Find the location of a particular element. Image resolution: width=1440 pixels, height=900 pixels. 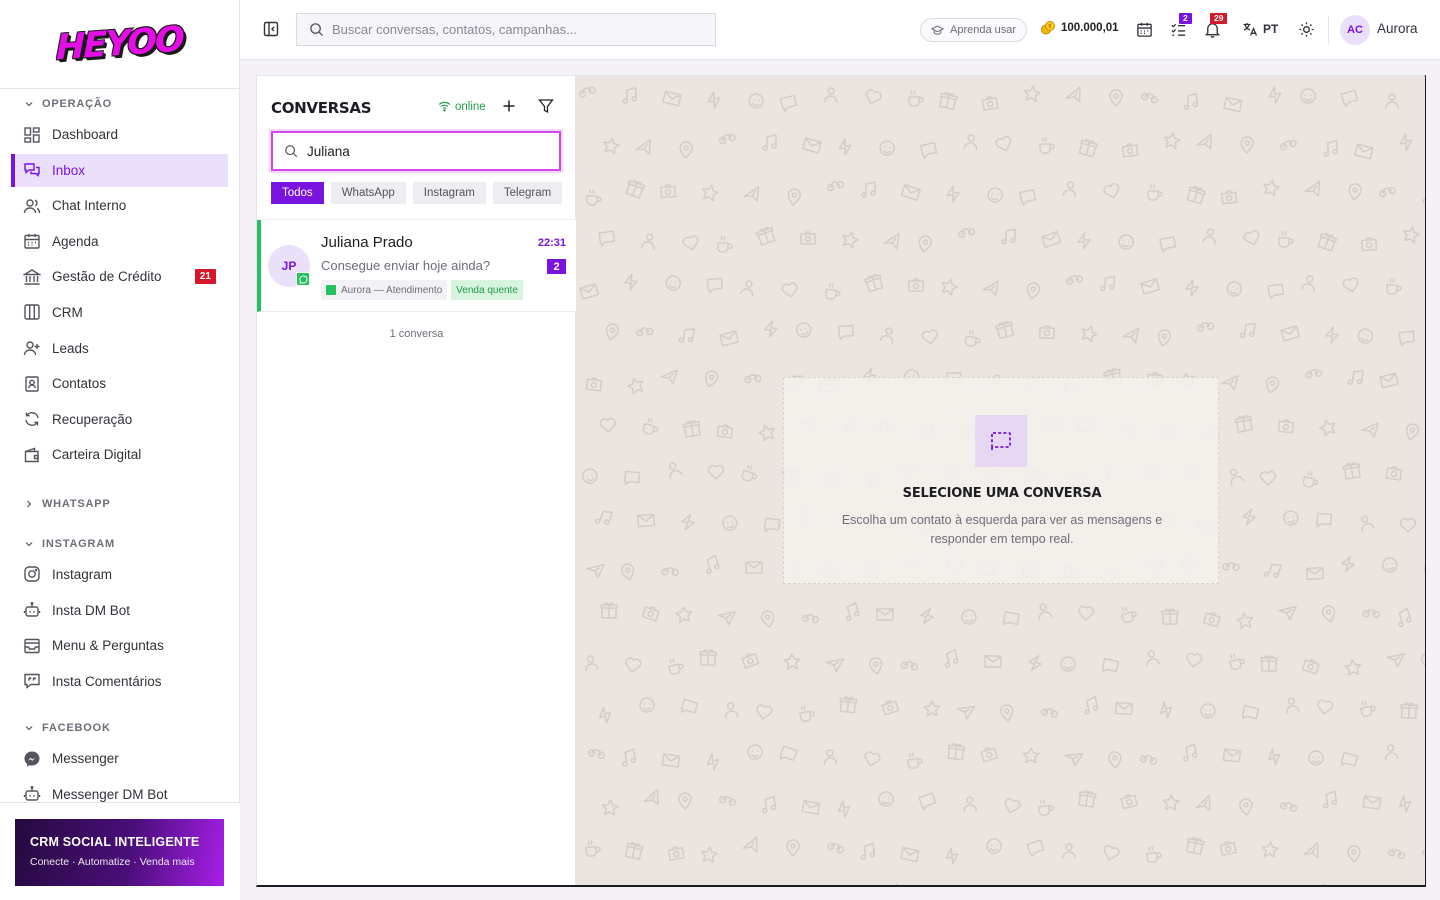

sidebar-item-label: Agenda is located at coordinates (75, 241).